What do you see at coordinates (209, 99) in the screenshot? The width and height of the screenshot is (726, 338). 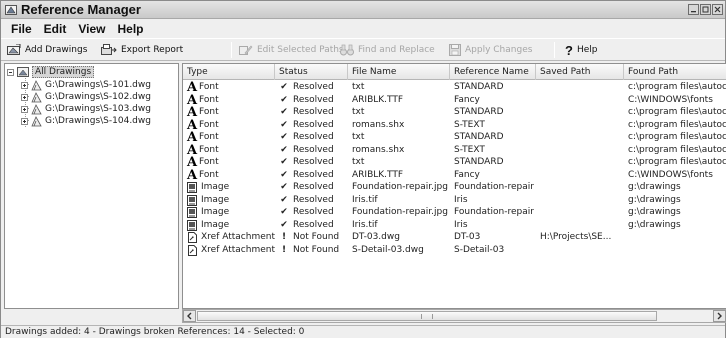 I see `type-label: Font` at bounding box center [209, 99].